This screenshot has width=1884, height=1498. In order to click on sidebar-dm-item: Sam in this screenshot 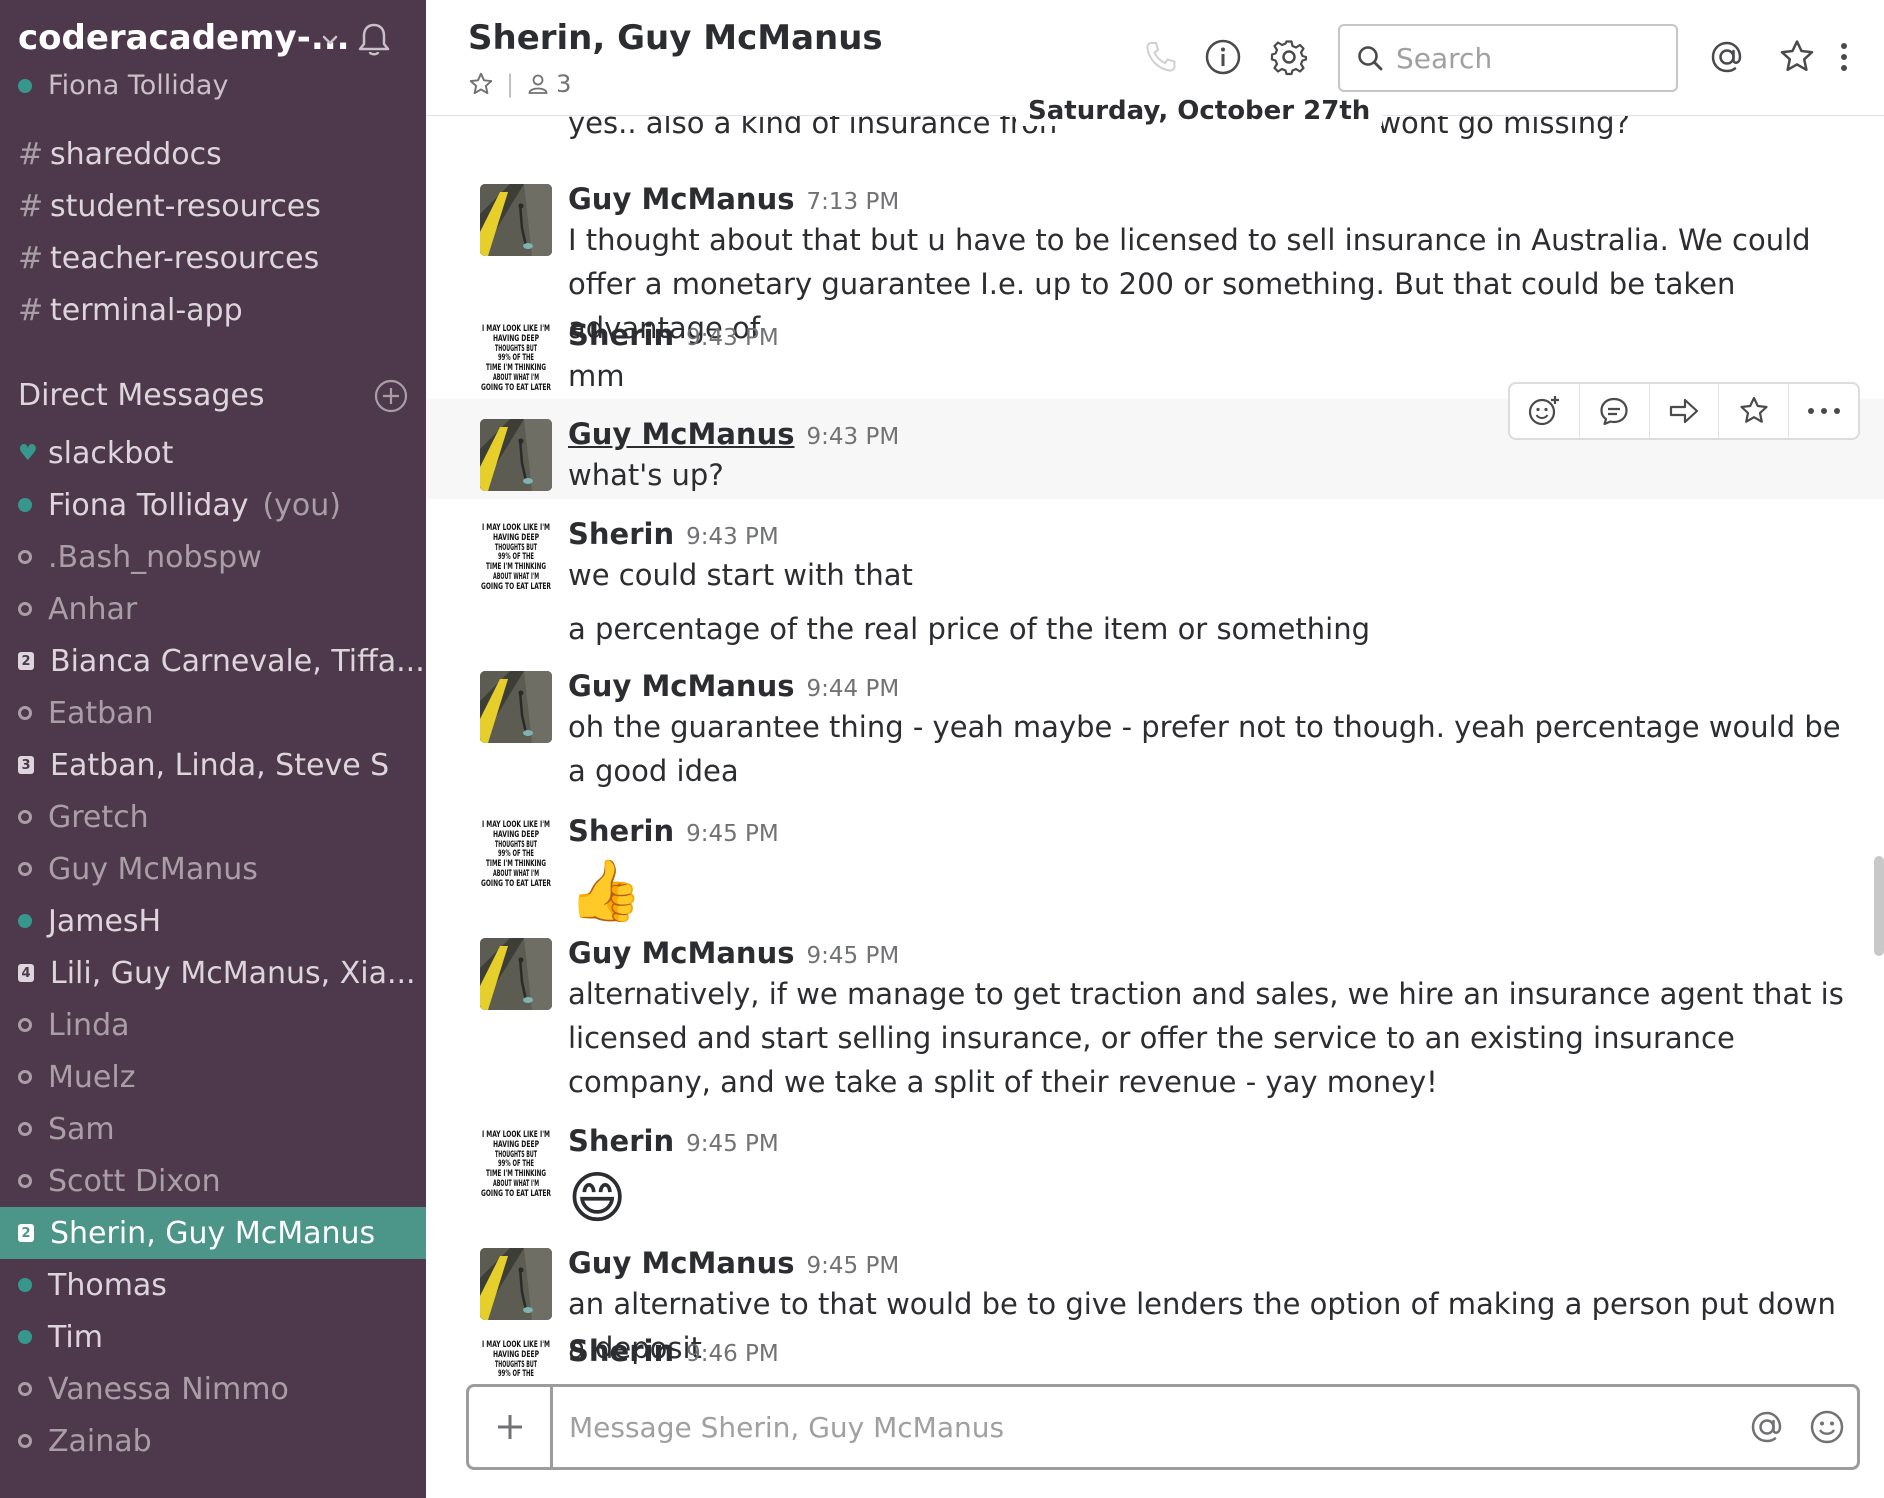, I will do `click(213, 1129)`.